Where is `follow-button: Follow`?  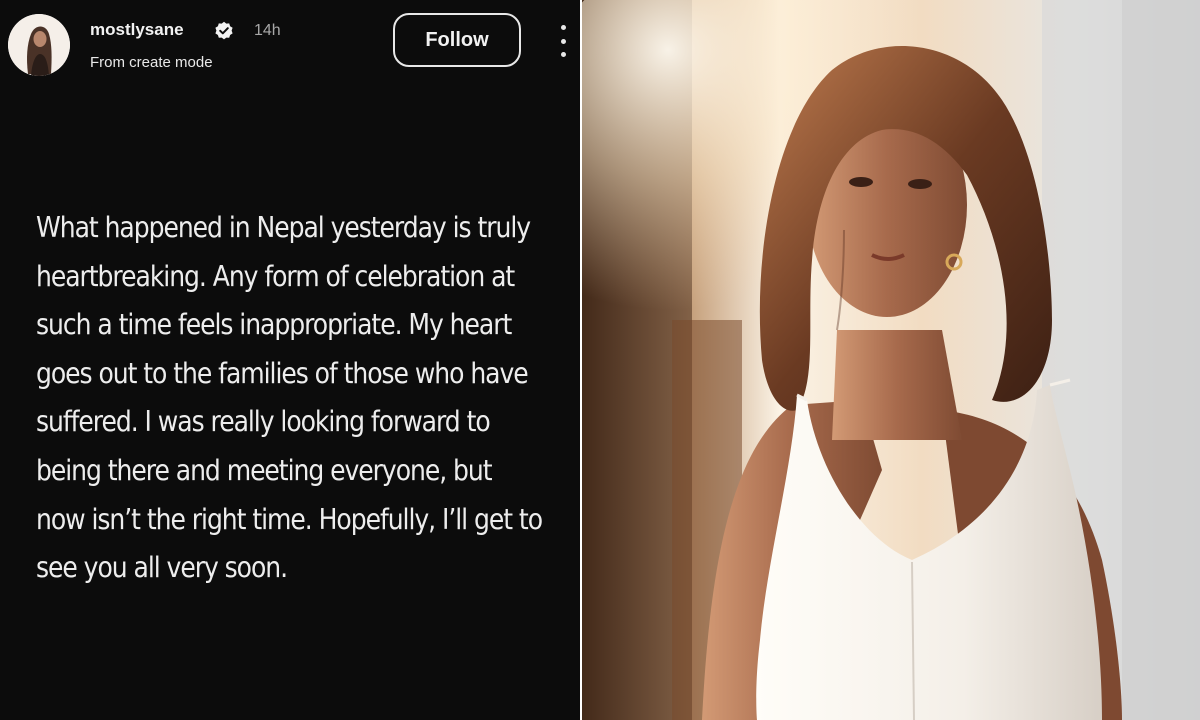 follow-button: Follow is located at coordinates (457, 40).